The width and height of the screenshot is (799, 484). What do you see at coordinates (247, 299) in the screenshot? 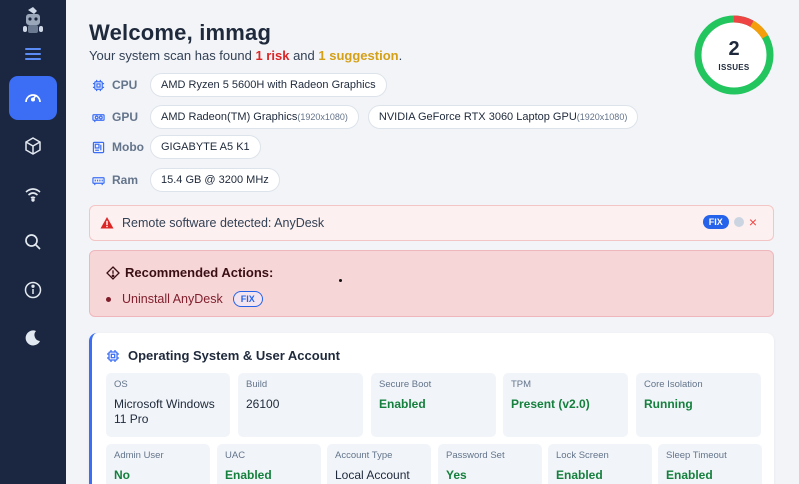
I see `recommended-fix-button: FIX` at bounding box center [247, 299].